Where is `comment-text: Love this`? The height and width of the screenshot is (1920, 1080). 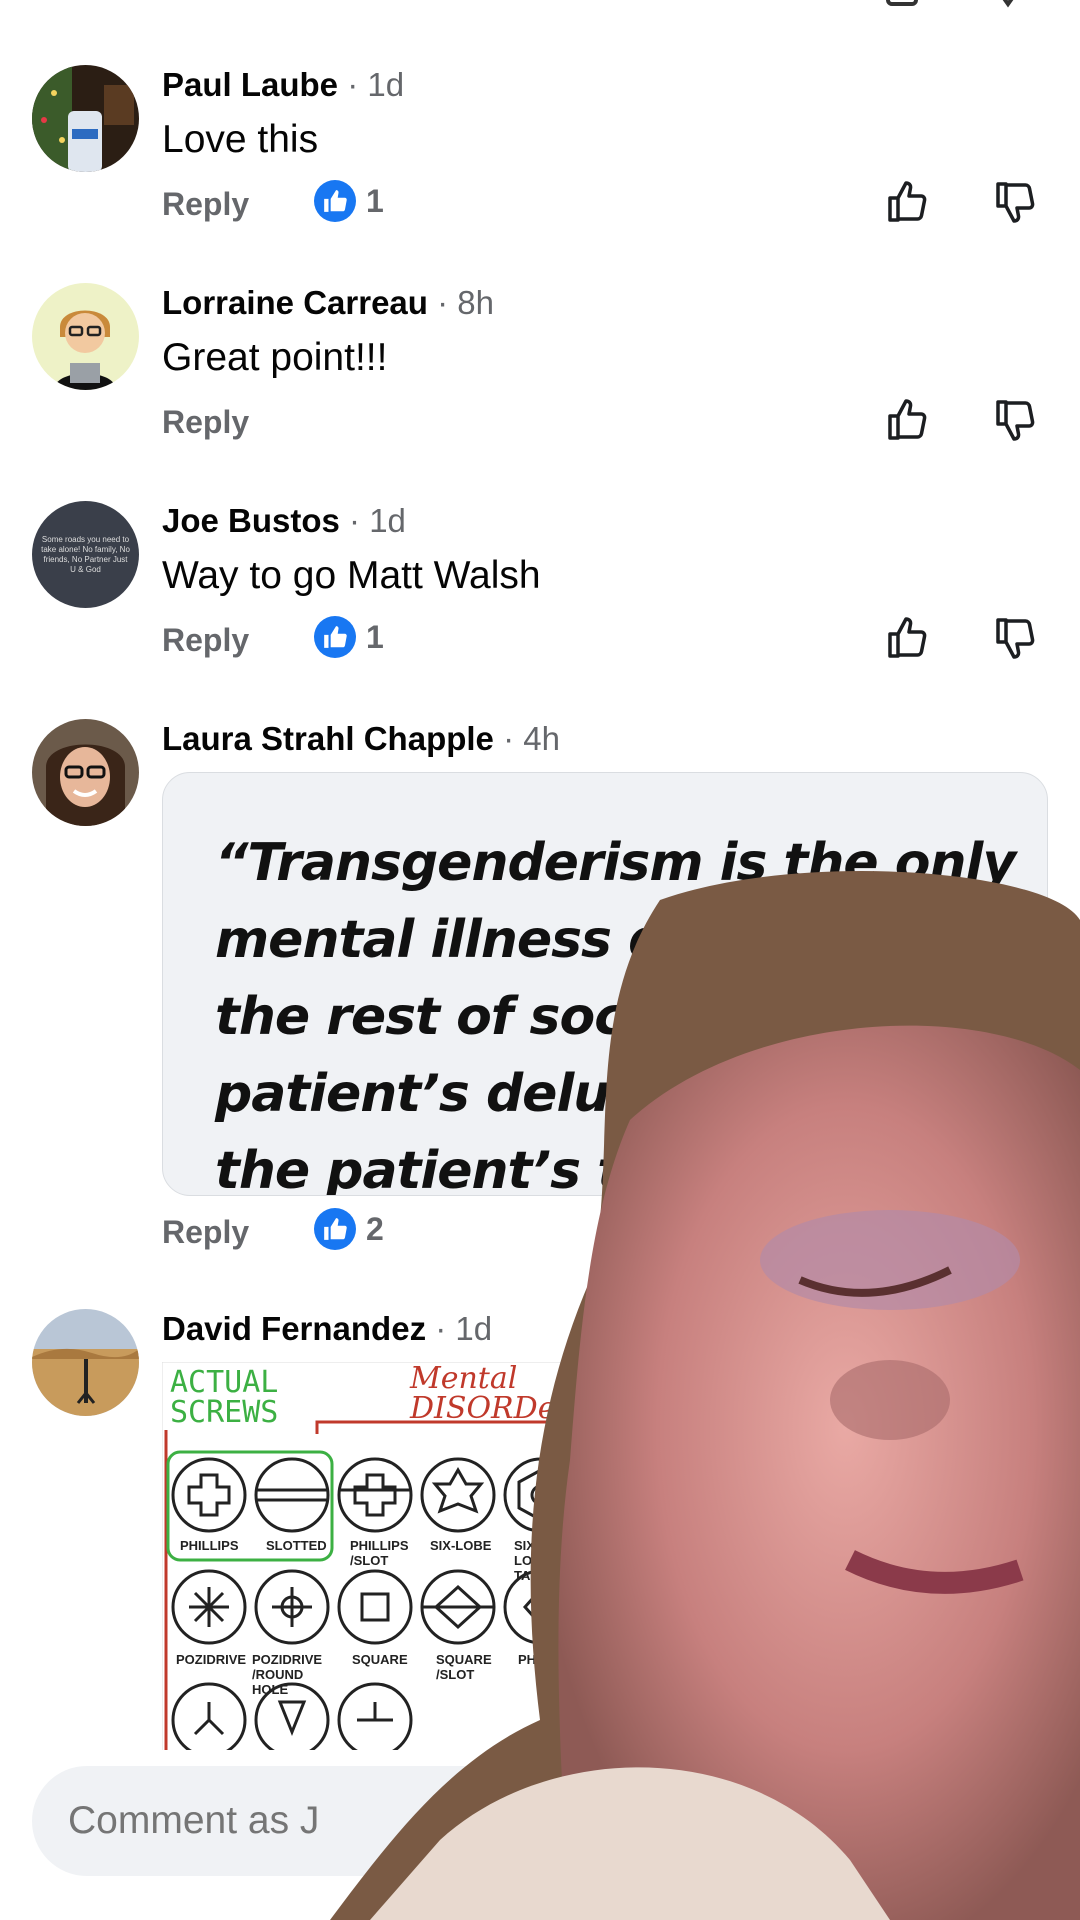 comment-text: Love this is located at coordinates (240, 139).